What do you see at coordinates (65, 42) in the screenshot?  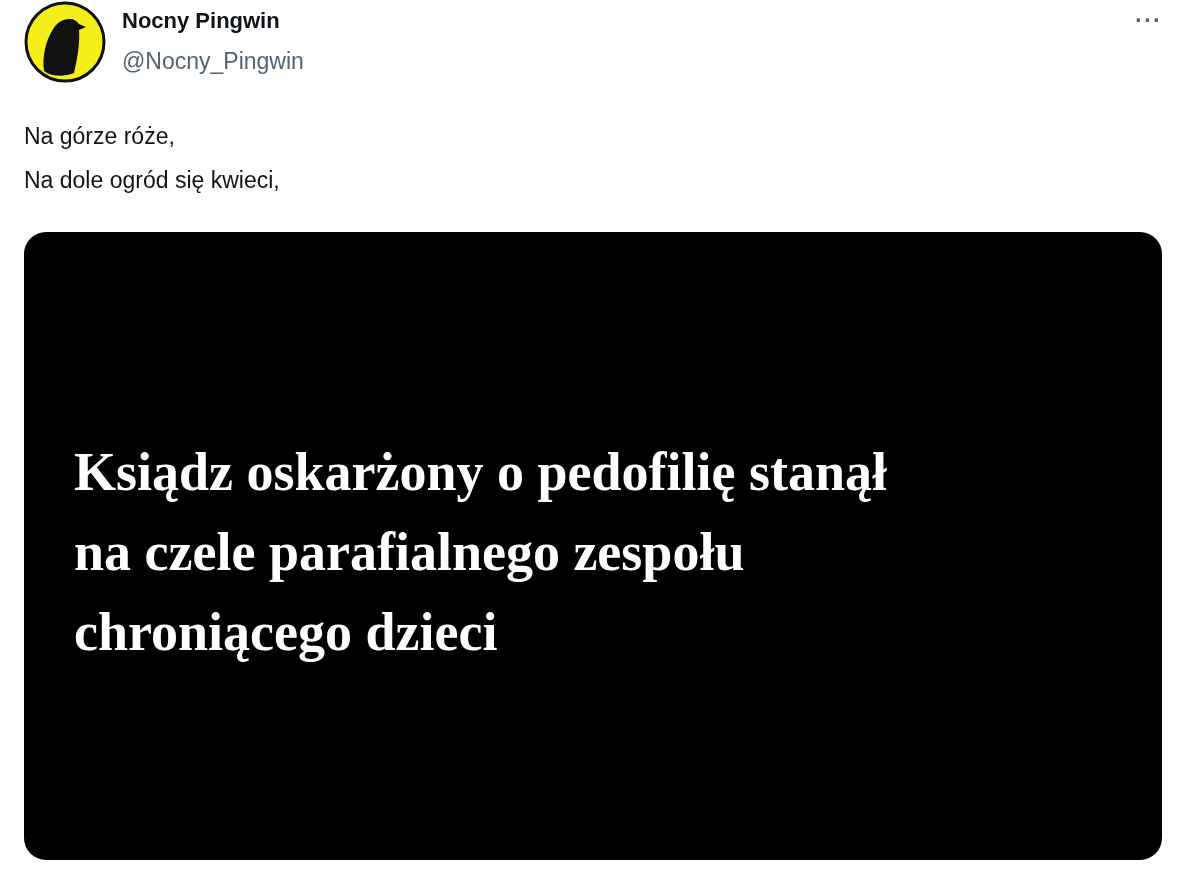 I see `avatar-icon` at bounding box center [65, 42].